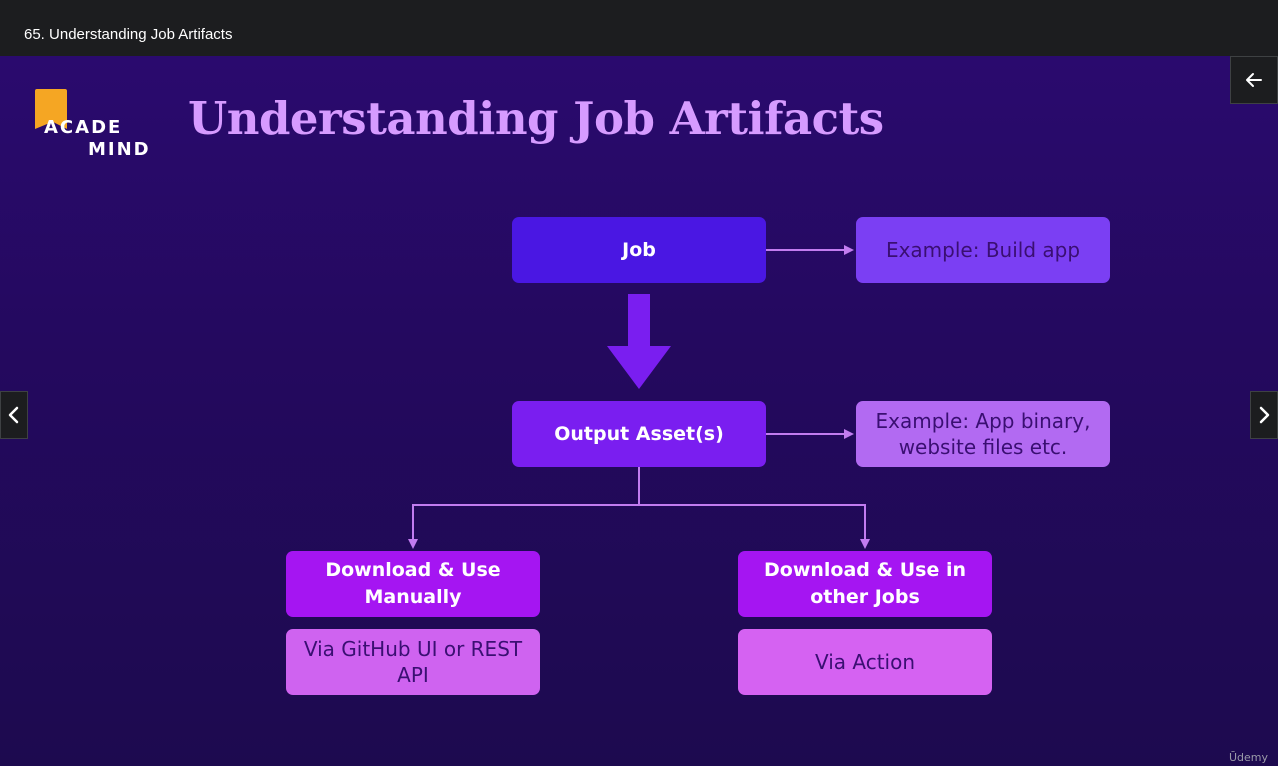 The height and width of the screenshot is (766, 1278). What do you see at coordinates (639, 434) in the screenshot?
I see `output-assets-box: Output Asset(s)` at bounding box center [639, 434].